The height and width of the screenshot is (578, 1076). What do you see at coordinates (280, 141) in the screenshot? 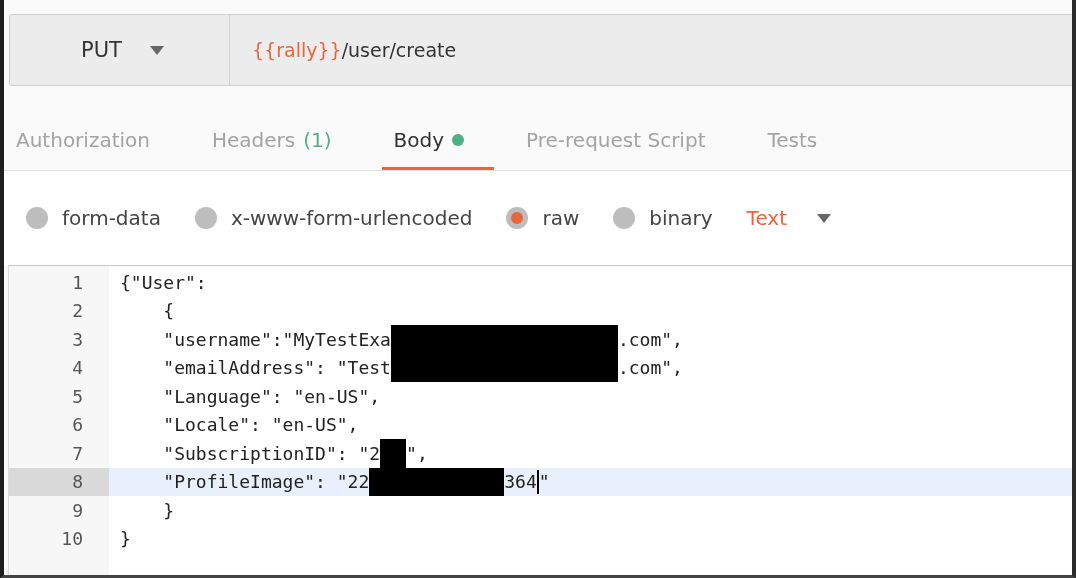
I see `request-tab: Headers (1)` at bounding box center [280, 141].